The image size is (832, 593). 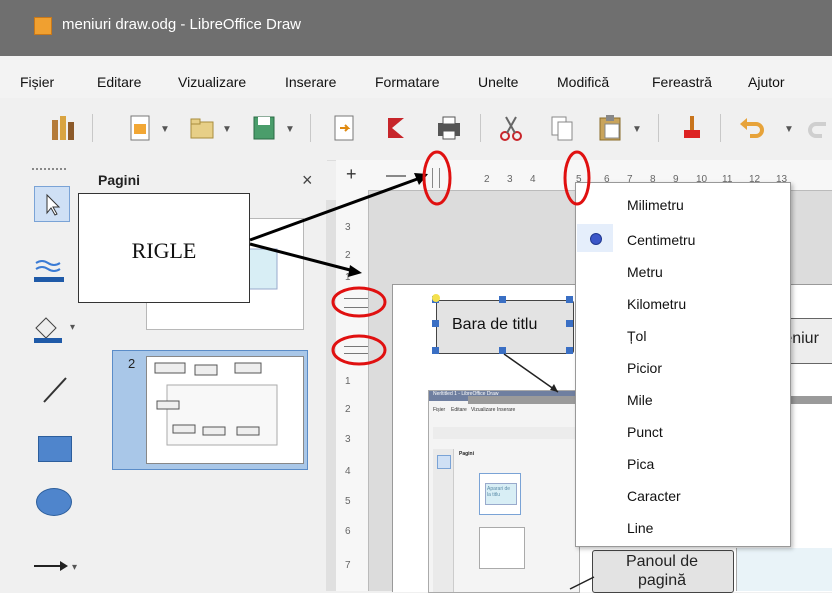 What do you see at coordinates (119, 82) in the screenshot?
I see `menu-edit: Editare` at bounding box center [119, 82].